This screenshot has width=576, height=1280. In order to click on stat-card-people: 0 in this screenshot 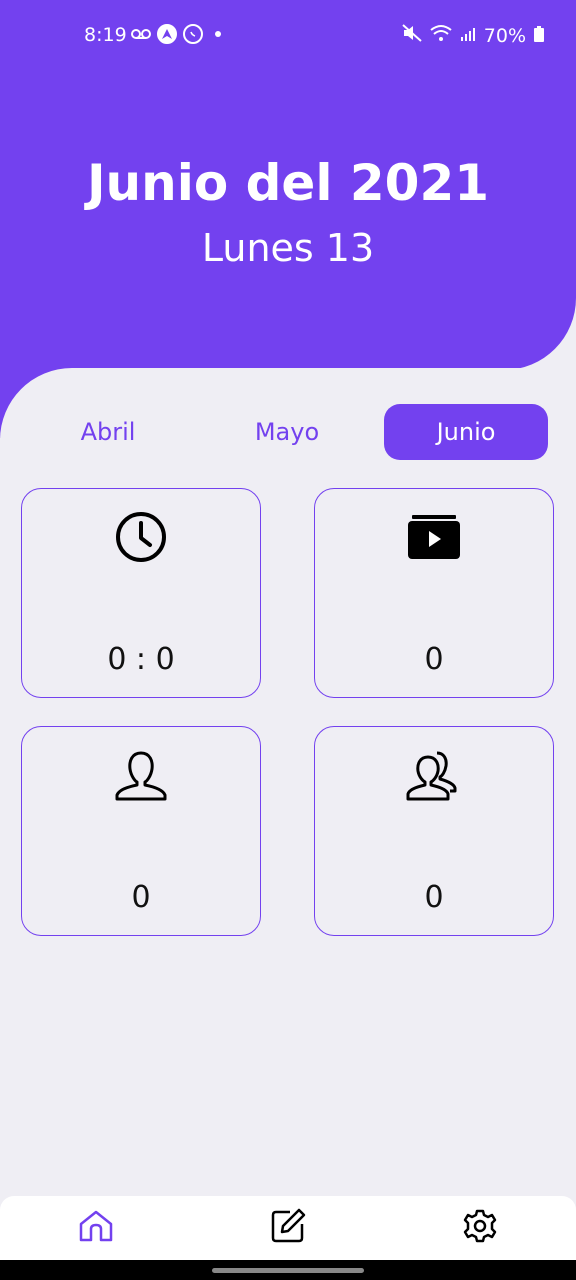, I will do `click(434, 831)`.